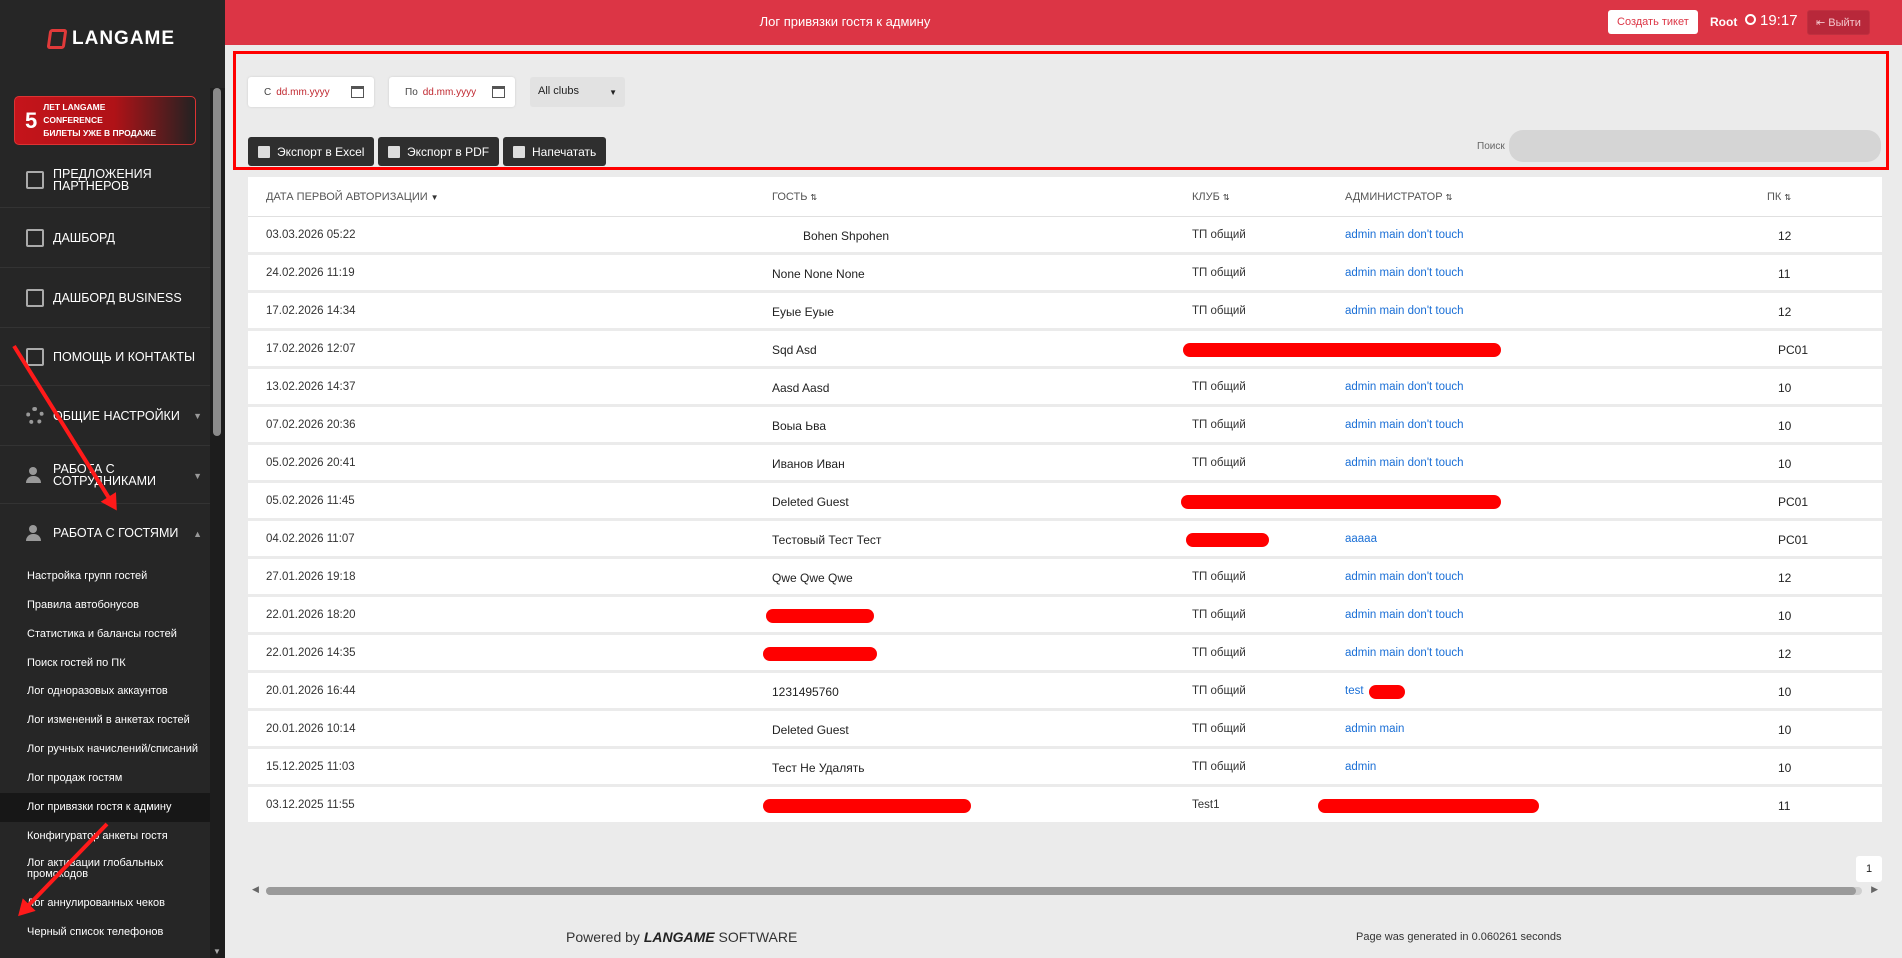  What do you see at coordinates (1449, 197) in the screenshot?
I see `sort-icon: ⇅` at bounding box center [1449, 197].